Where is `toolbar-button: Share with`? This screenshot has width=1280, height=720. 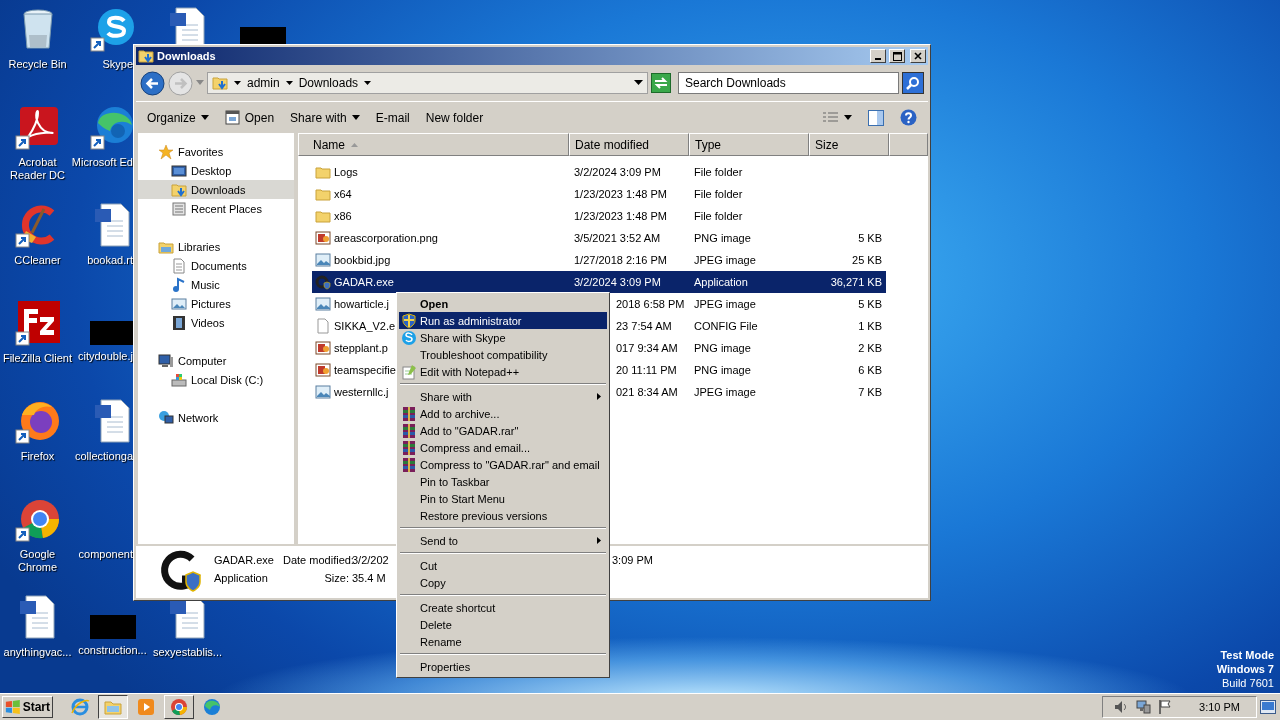 toolbar-button: Share with is located at coordinates (325, 117).